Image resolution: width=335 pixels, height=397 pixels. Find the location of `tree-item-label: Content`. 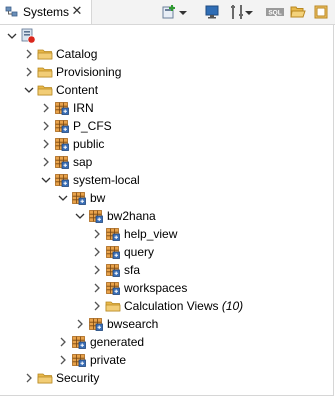

tree-item-label: Content is located at coordinates (77, 90).